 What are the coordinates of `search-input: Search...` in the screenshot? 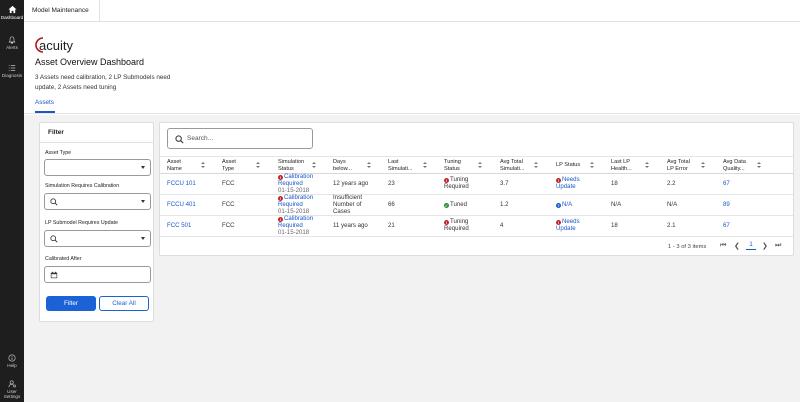 It's located at (240, 138).